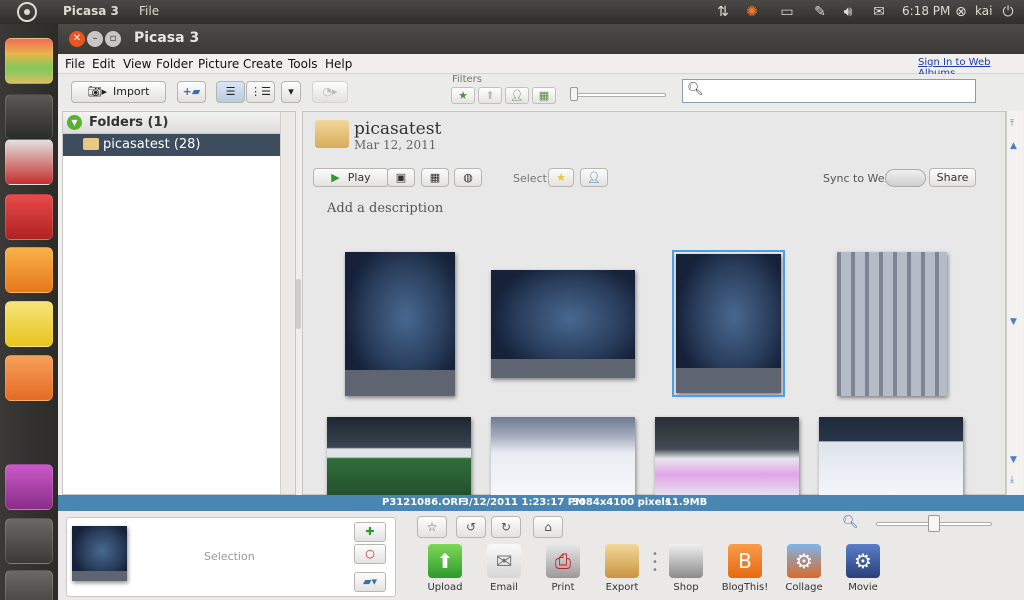 This screenshot has width=1024, height=600. What do you see at coordinates (75, 64) in the screenshot?
I see `menu-file: File` at bounding box center [75, 64].